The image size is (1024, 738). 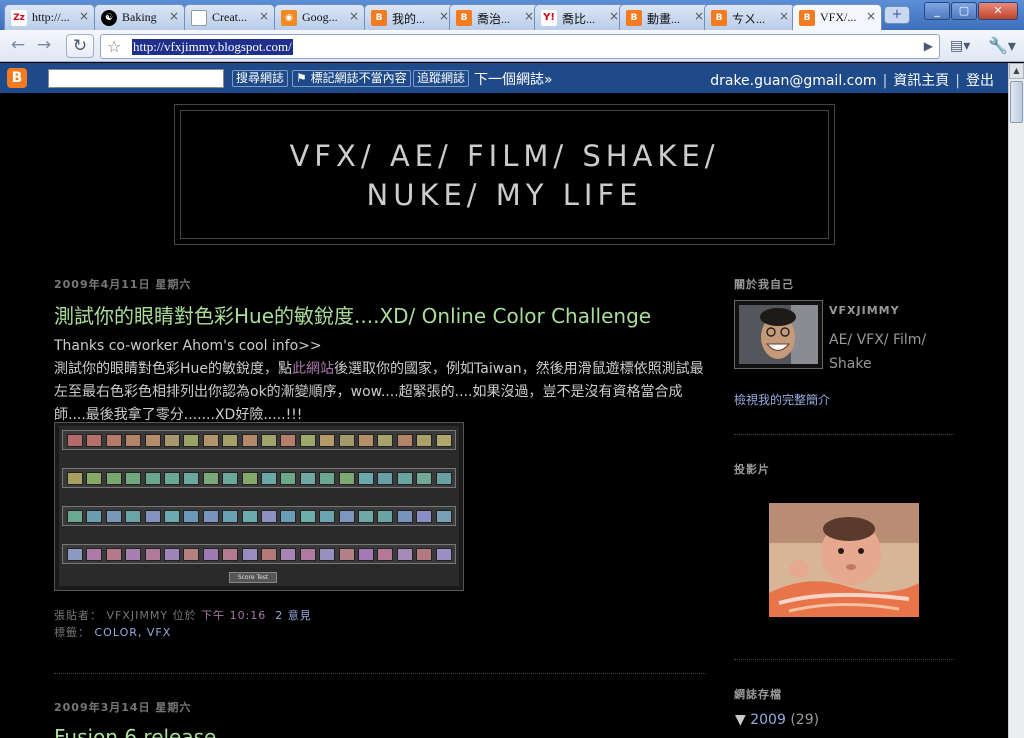 What do you see at coordinates (259, 506) in the screenshot?
I see `hue-test-screenshot: Score Test` at bounding box center [259, 506].